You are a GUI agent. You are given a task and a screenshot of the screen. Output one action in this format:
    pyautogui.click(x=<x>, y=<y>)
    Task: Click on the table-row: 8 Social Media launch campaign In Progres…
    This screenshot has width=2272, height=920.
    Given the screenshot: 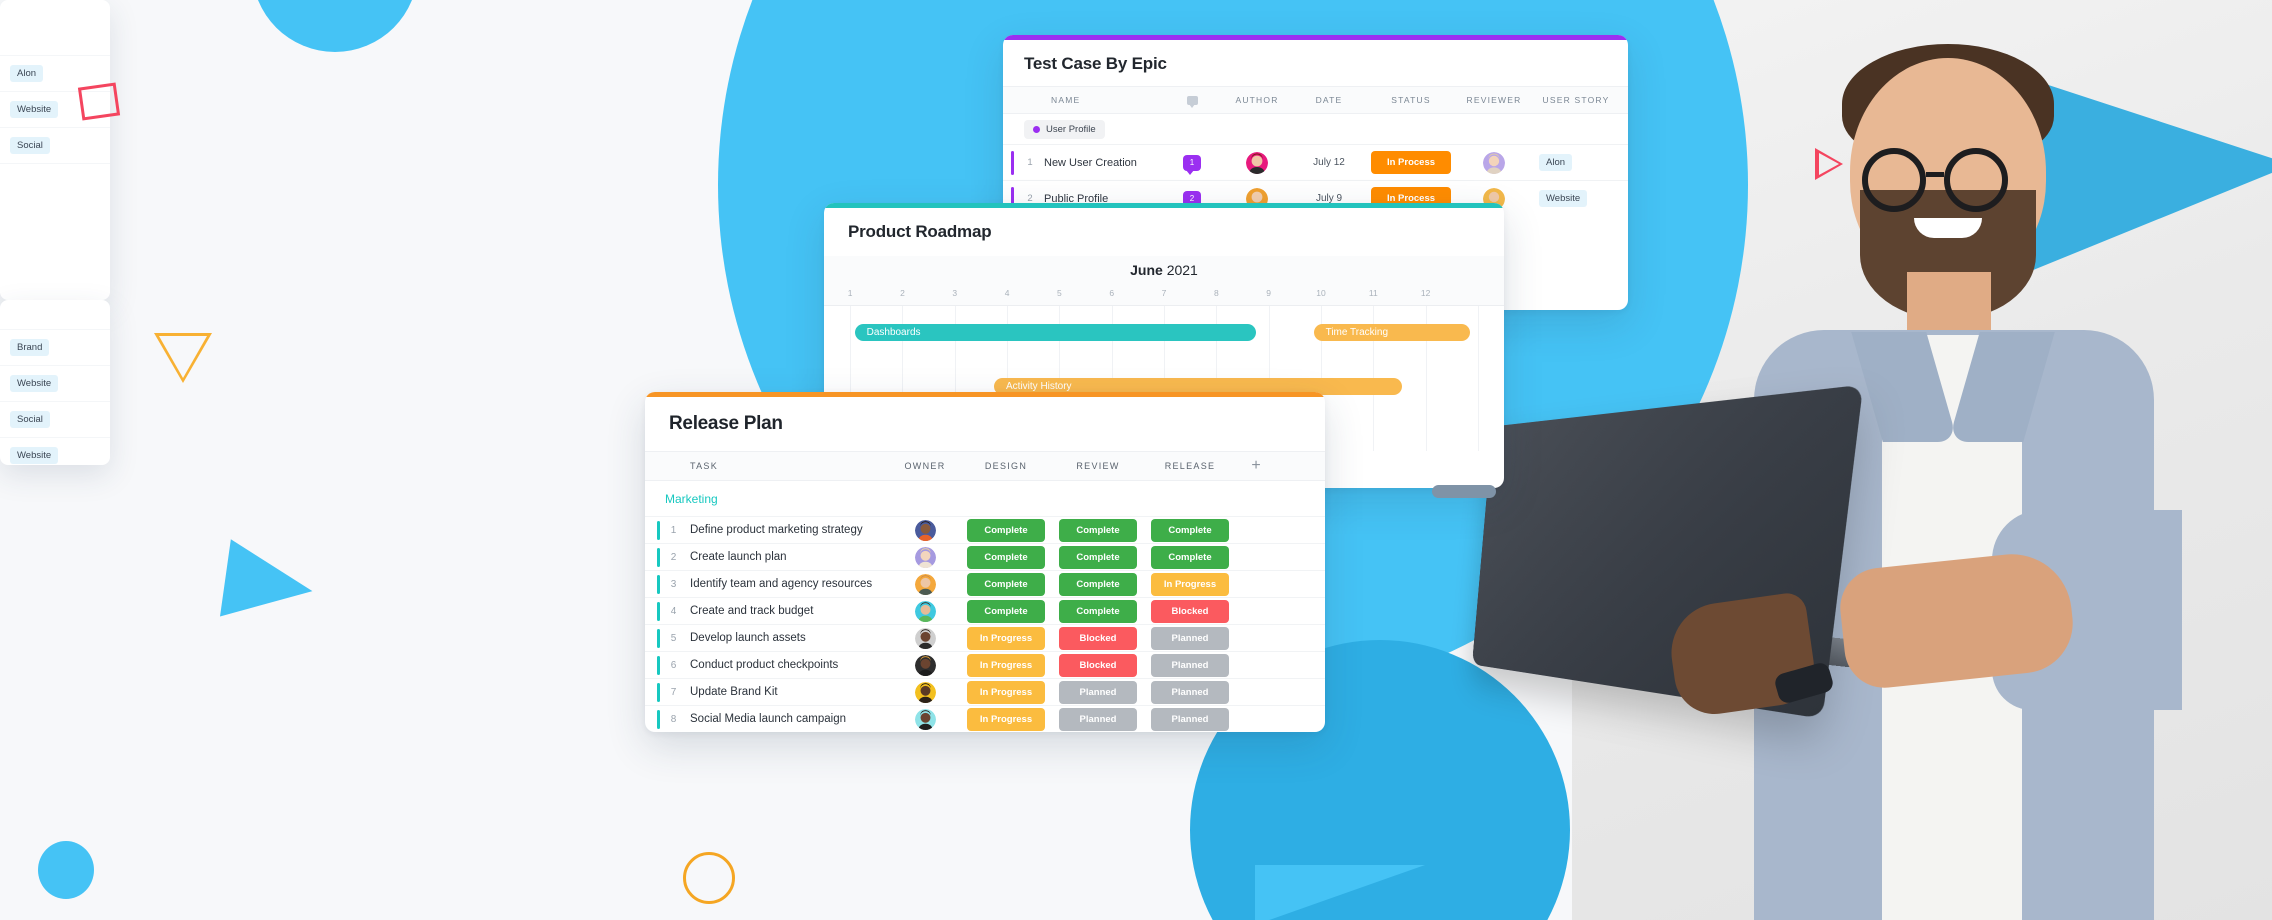 What is the action you would take?
    pyautogui.click(x=985, y=718)
    